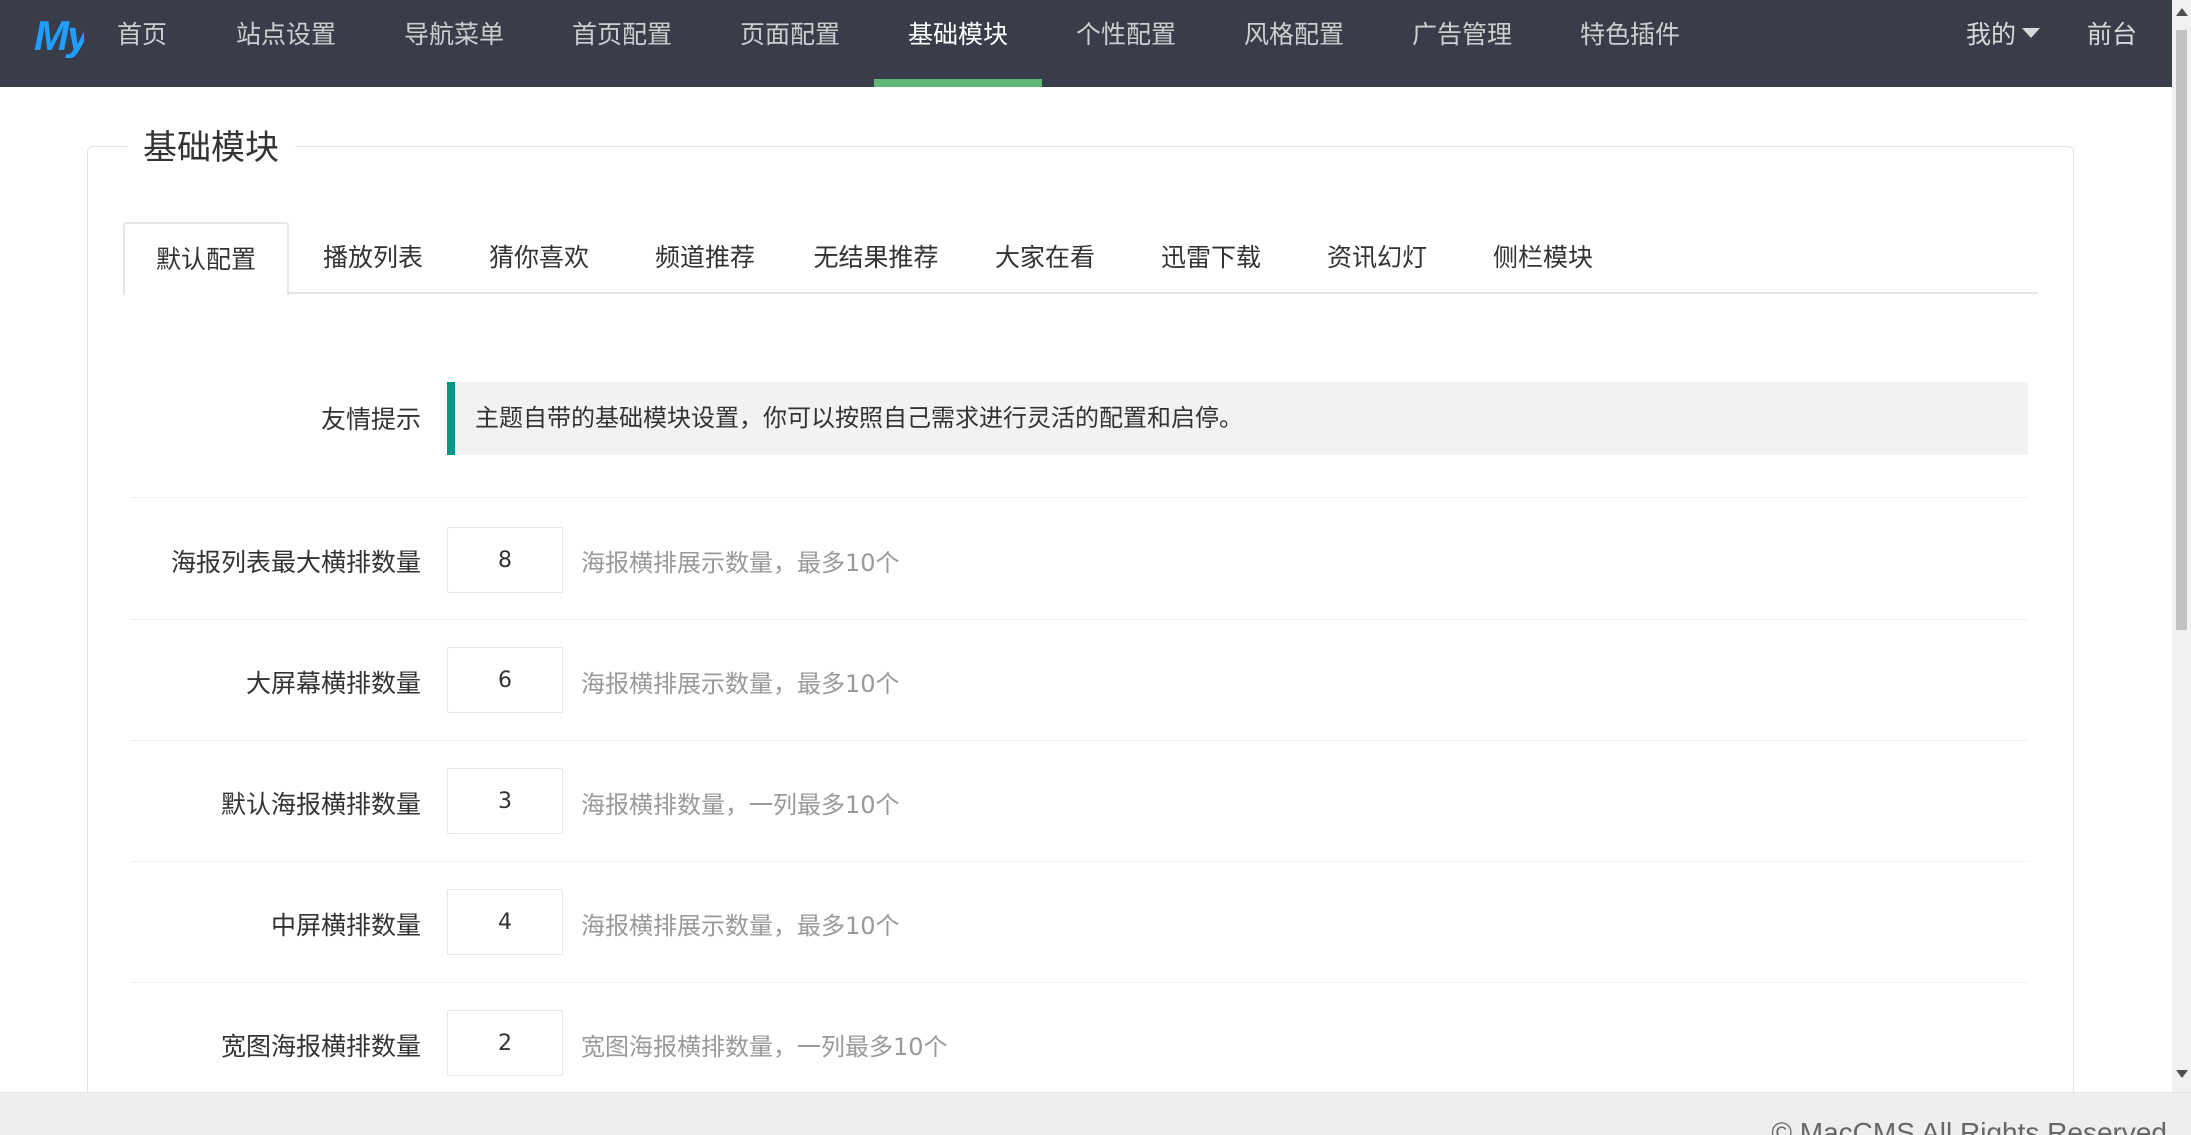 The image size is (2191, 1135). What do you see at coordinates (790, 43) in the screenshot?
I see `nav-item-page-config: 页面配置` at bounding box center [790, 43].